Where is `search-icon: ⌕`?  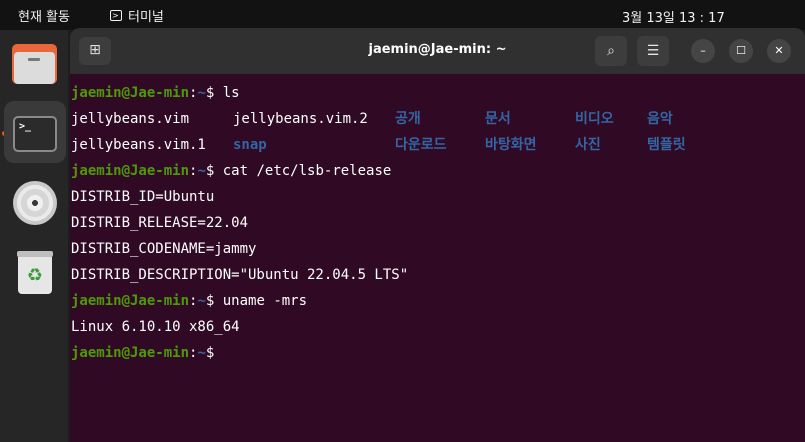 search-icon: ⌕ is located at coordinates (611, 51).